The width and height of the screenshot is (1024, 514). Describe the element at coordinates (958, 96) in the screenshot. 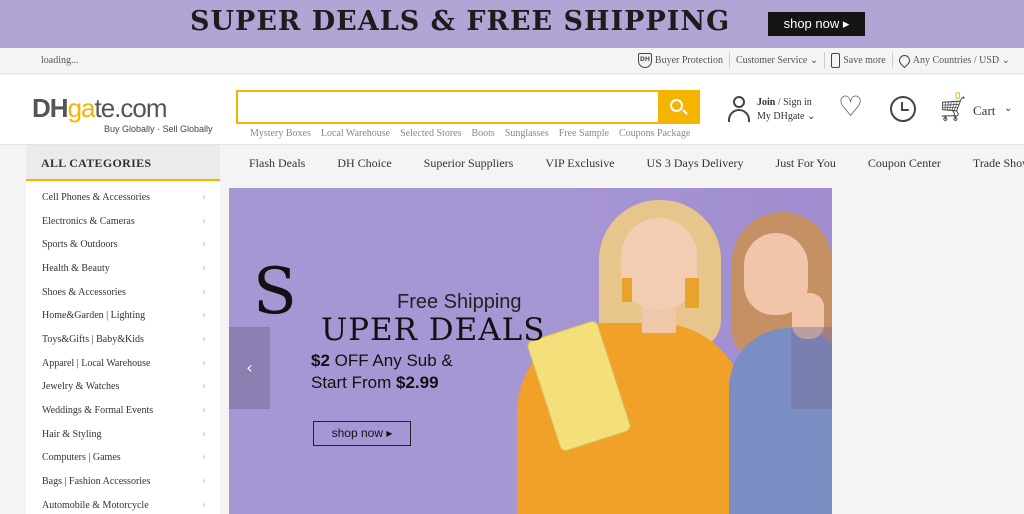

I see `cart-count: 0` at that location.